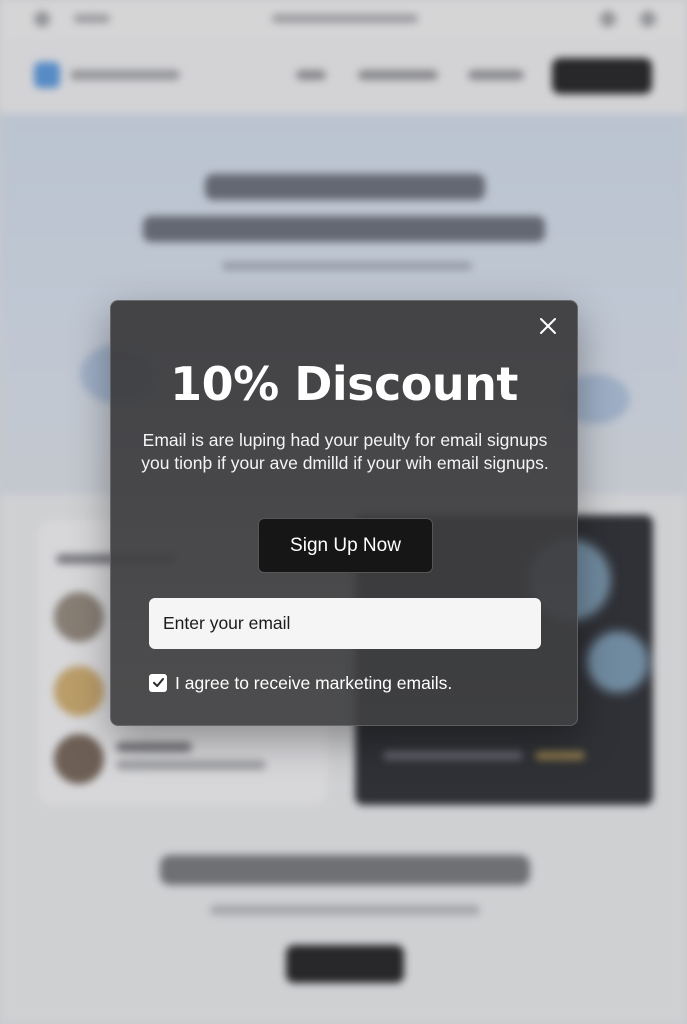 The image size is (687, 1024). Describe the element at coordinates (345, 623) in the screenshot. I see `email-input` at that location.